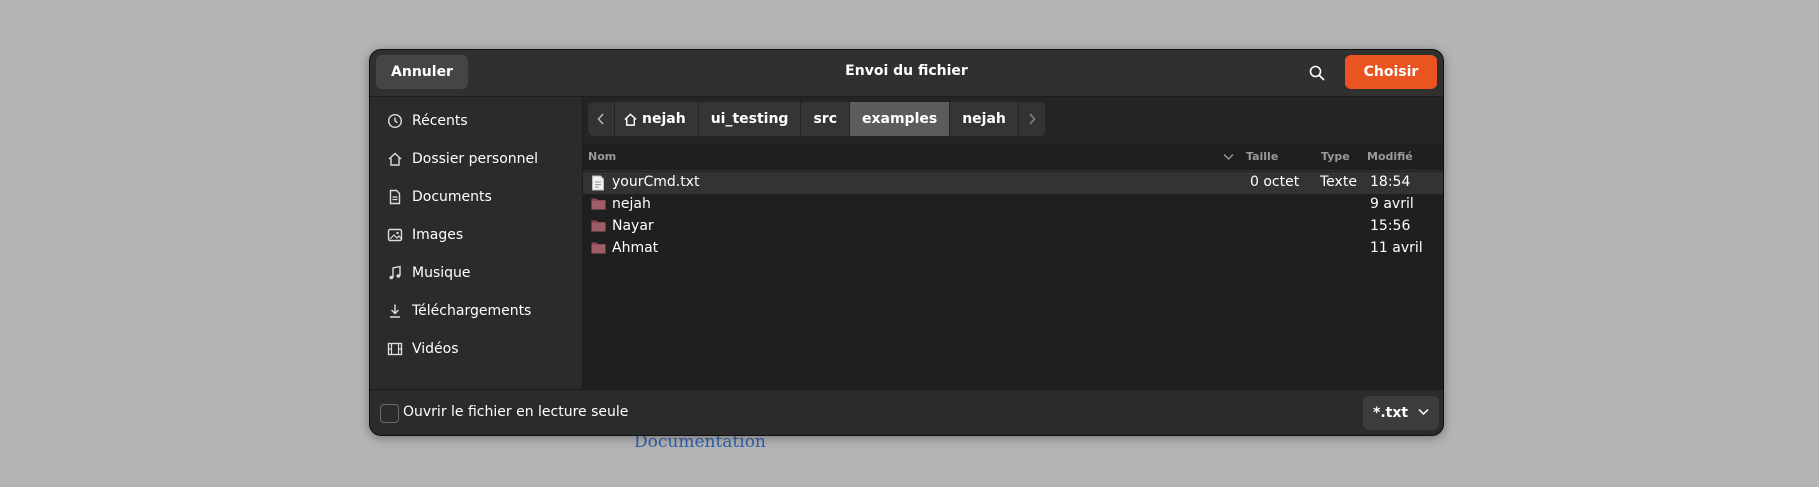 Image resolution: width=1819 pixels, height=487 pixels. I want to click on readonly-label: Ouvrir le fichier en lecture seule, so click(515, 412).